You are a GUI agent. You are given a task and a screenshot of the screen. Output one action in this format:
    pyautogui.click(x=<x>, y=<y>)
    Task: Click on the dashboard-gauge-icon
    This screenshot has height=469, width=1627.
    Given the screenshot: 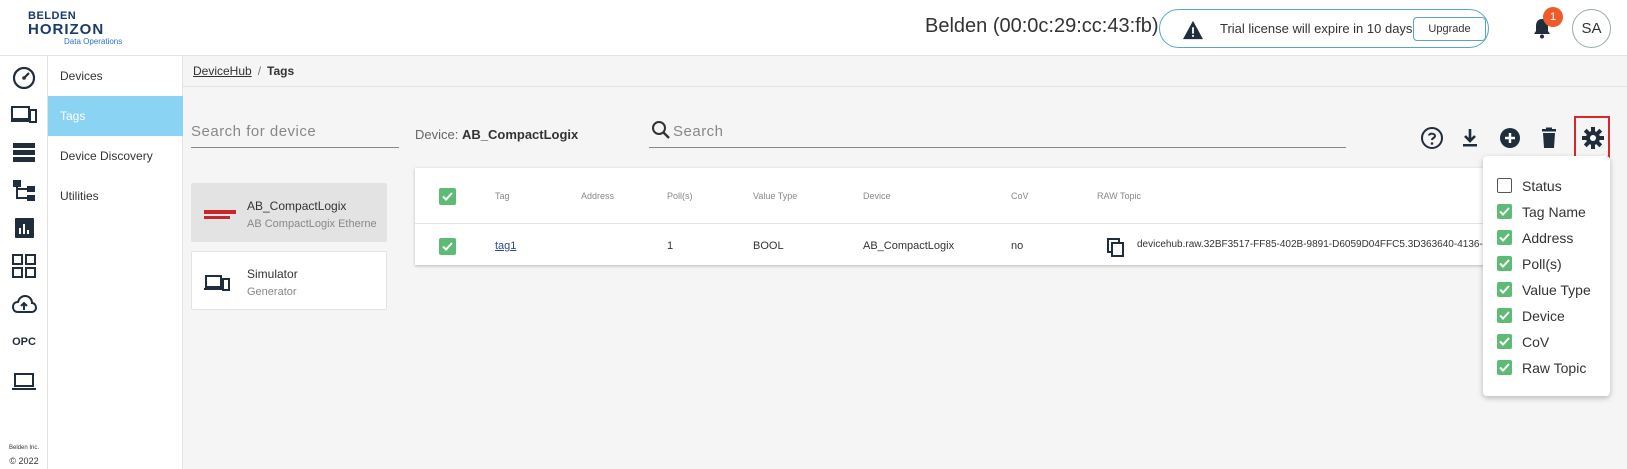 What is the action you would take?
    pyautogui.click(x=24, y=77)
    